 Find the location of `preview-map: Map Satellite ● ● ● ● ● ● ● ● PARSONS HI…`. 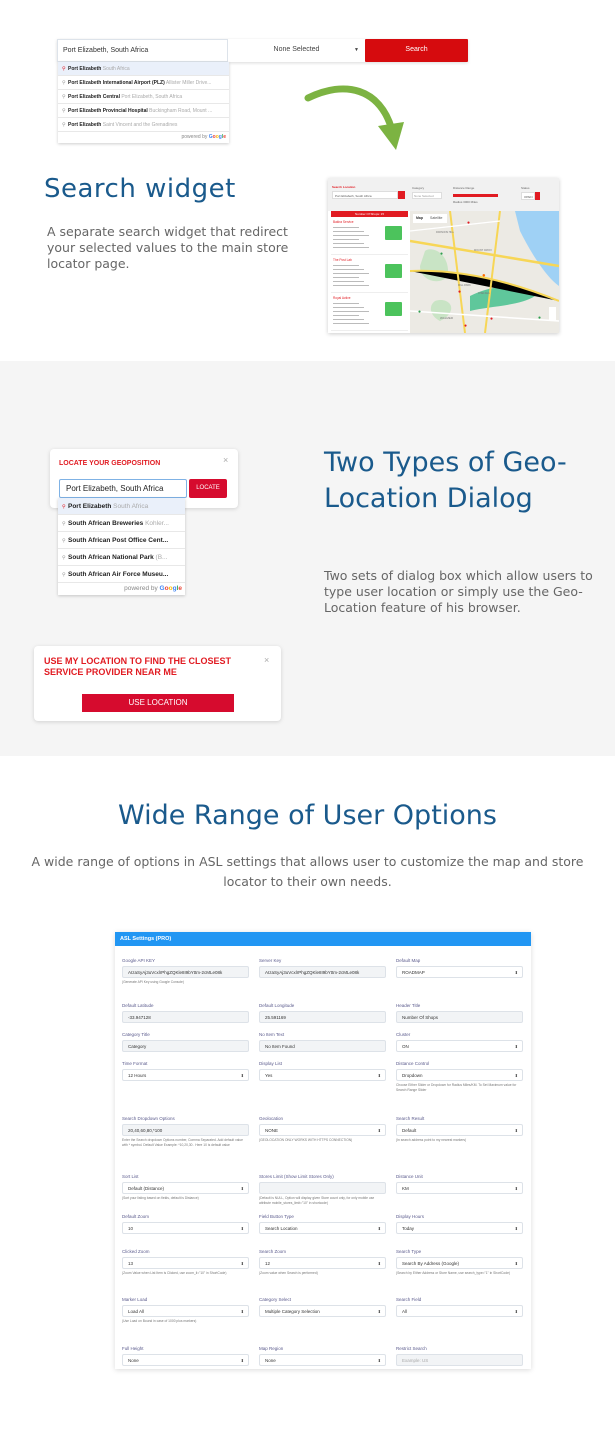

preview-map: Map Satellite ● ● ● ● ● ● ● ● PARSONS HI… is located at coordinates (484, 272).